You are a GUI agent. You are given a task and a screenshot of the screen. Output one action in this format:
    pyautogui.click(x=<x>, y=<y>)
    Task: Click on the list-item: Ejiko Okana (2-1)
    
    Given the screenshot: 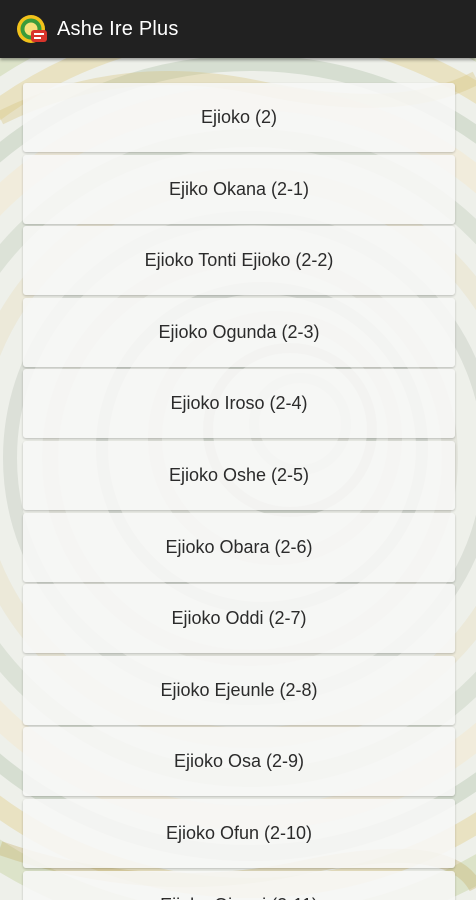 What is the action you would take?
    pyautogui.click(x=239, y=189)
    